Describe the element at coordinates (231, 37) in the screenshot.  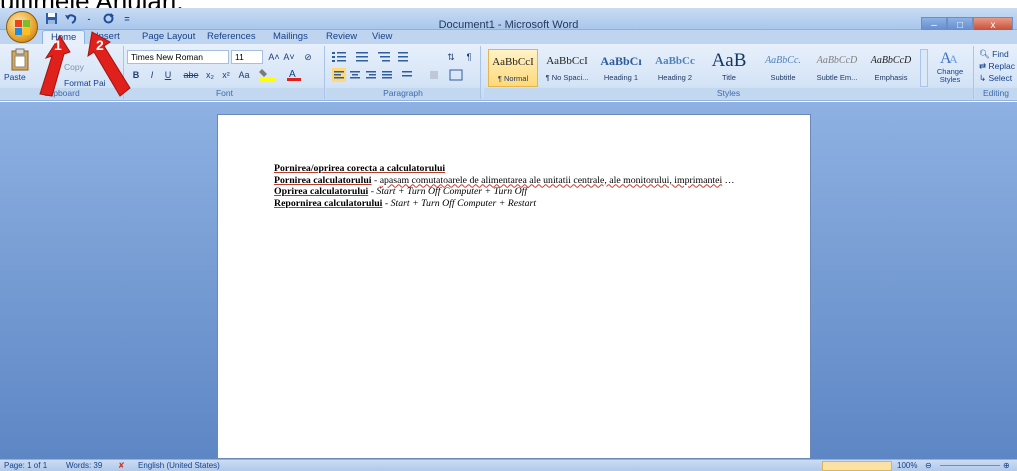
I see `tab-references: References` at that location.